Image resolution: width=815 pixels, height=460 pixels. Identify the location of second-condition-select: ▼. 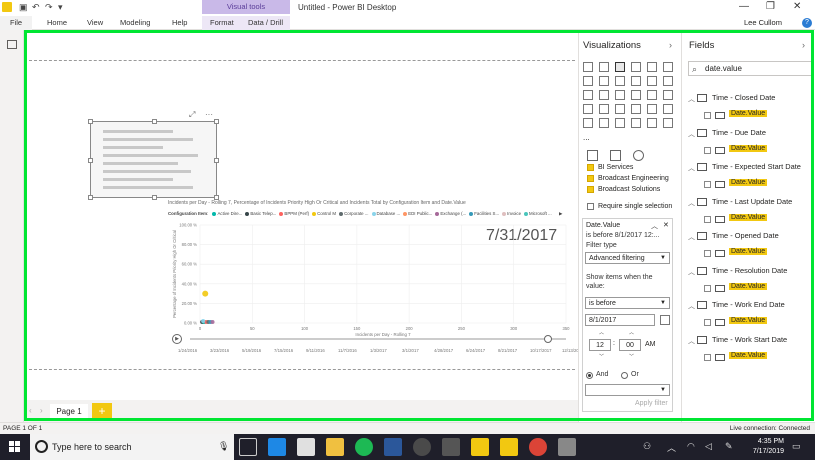
(627, 390).